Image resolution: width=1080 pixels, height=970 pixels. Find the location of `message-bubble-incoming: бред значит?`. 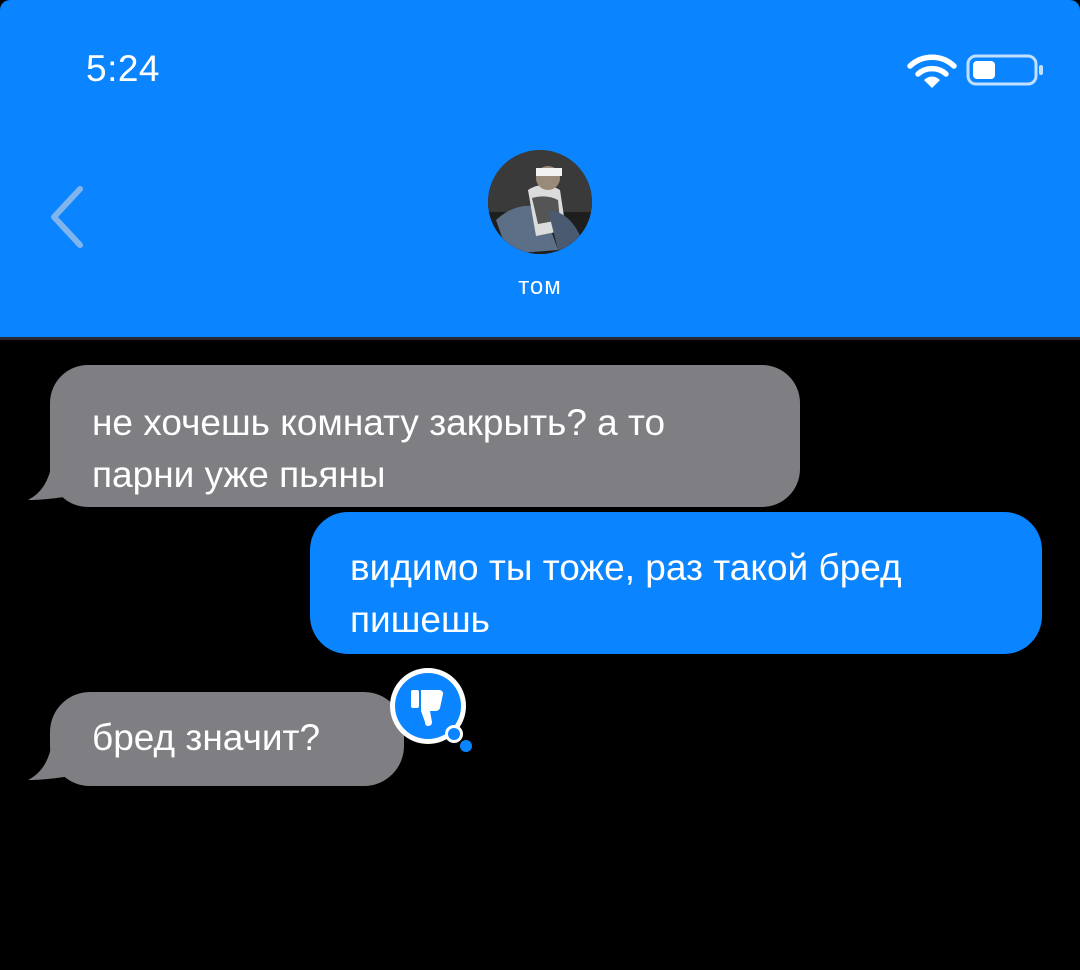

message-bubble-incoming: бред значит? is located at coordinates (227, 739).